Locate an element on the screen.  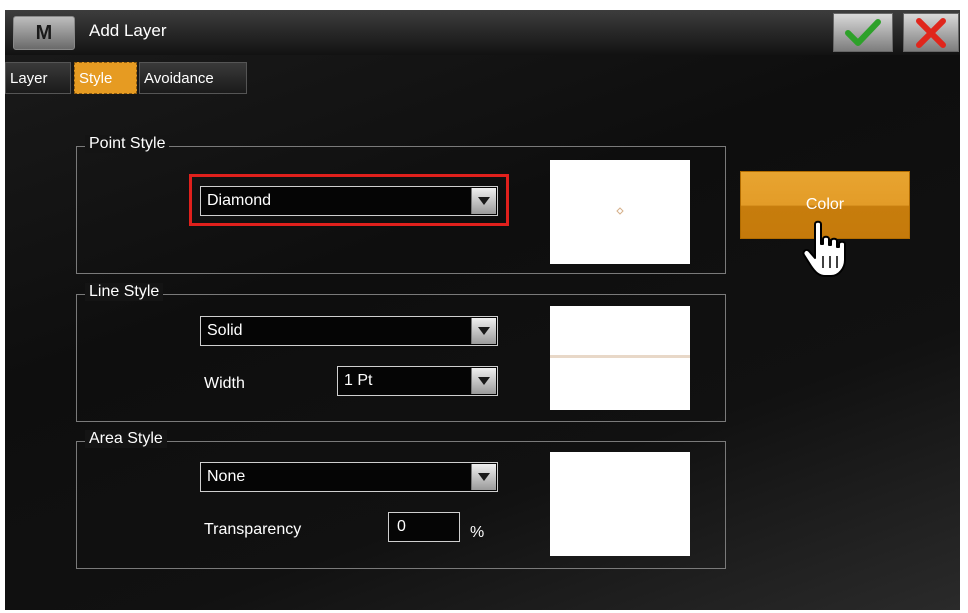
cancel-button is located at coordinates (931, 32).